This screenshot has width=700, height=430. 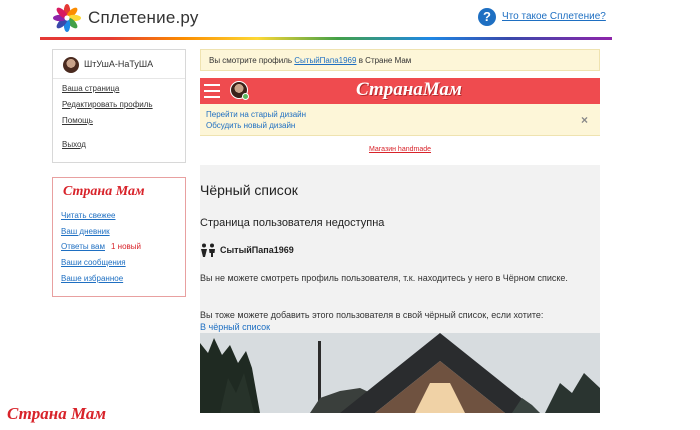 I want to click on online-indicator-icon, so click(x=245, y=96).